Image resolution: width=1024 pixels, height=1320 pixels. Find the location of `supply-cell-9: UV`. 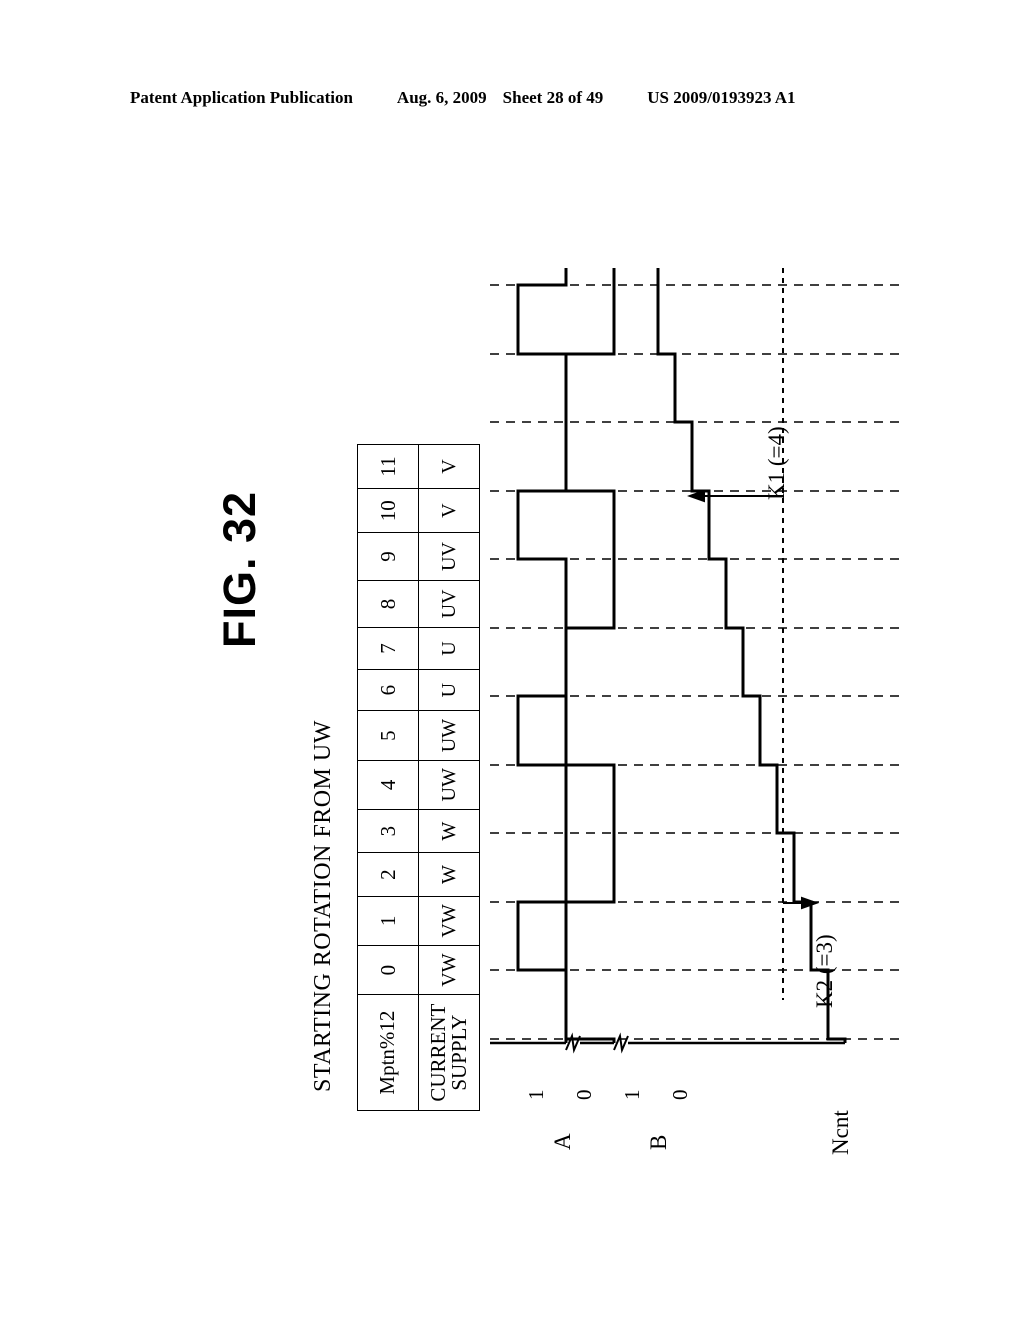

supply-cell-9: UV is located at coordinates (449, 556).